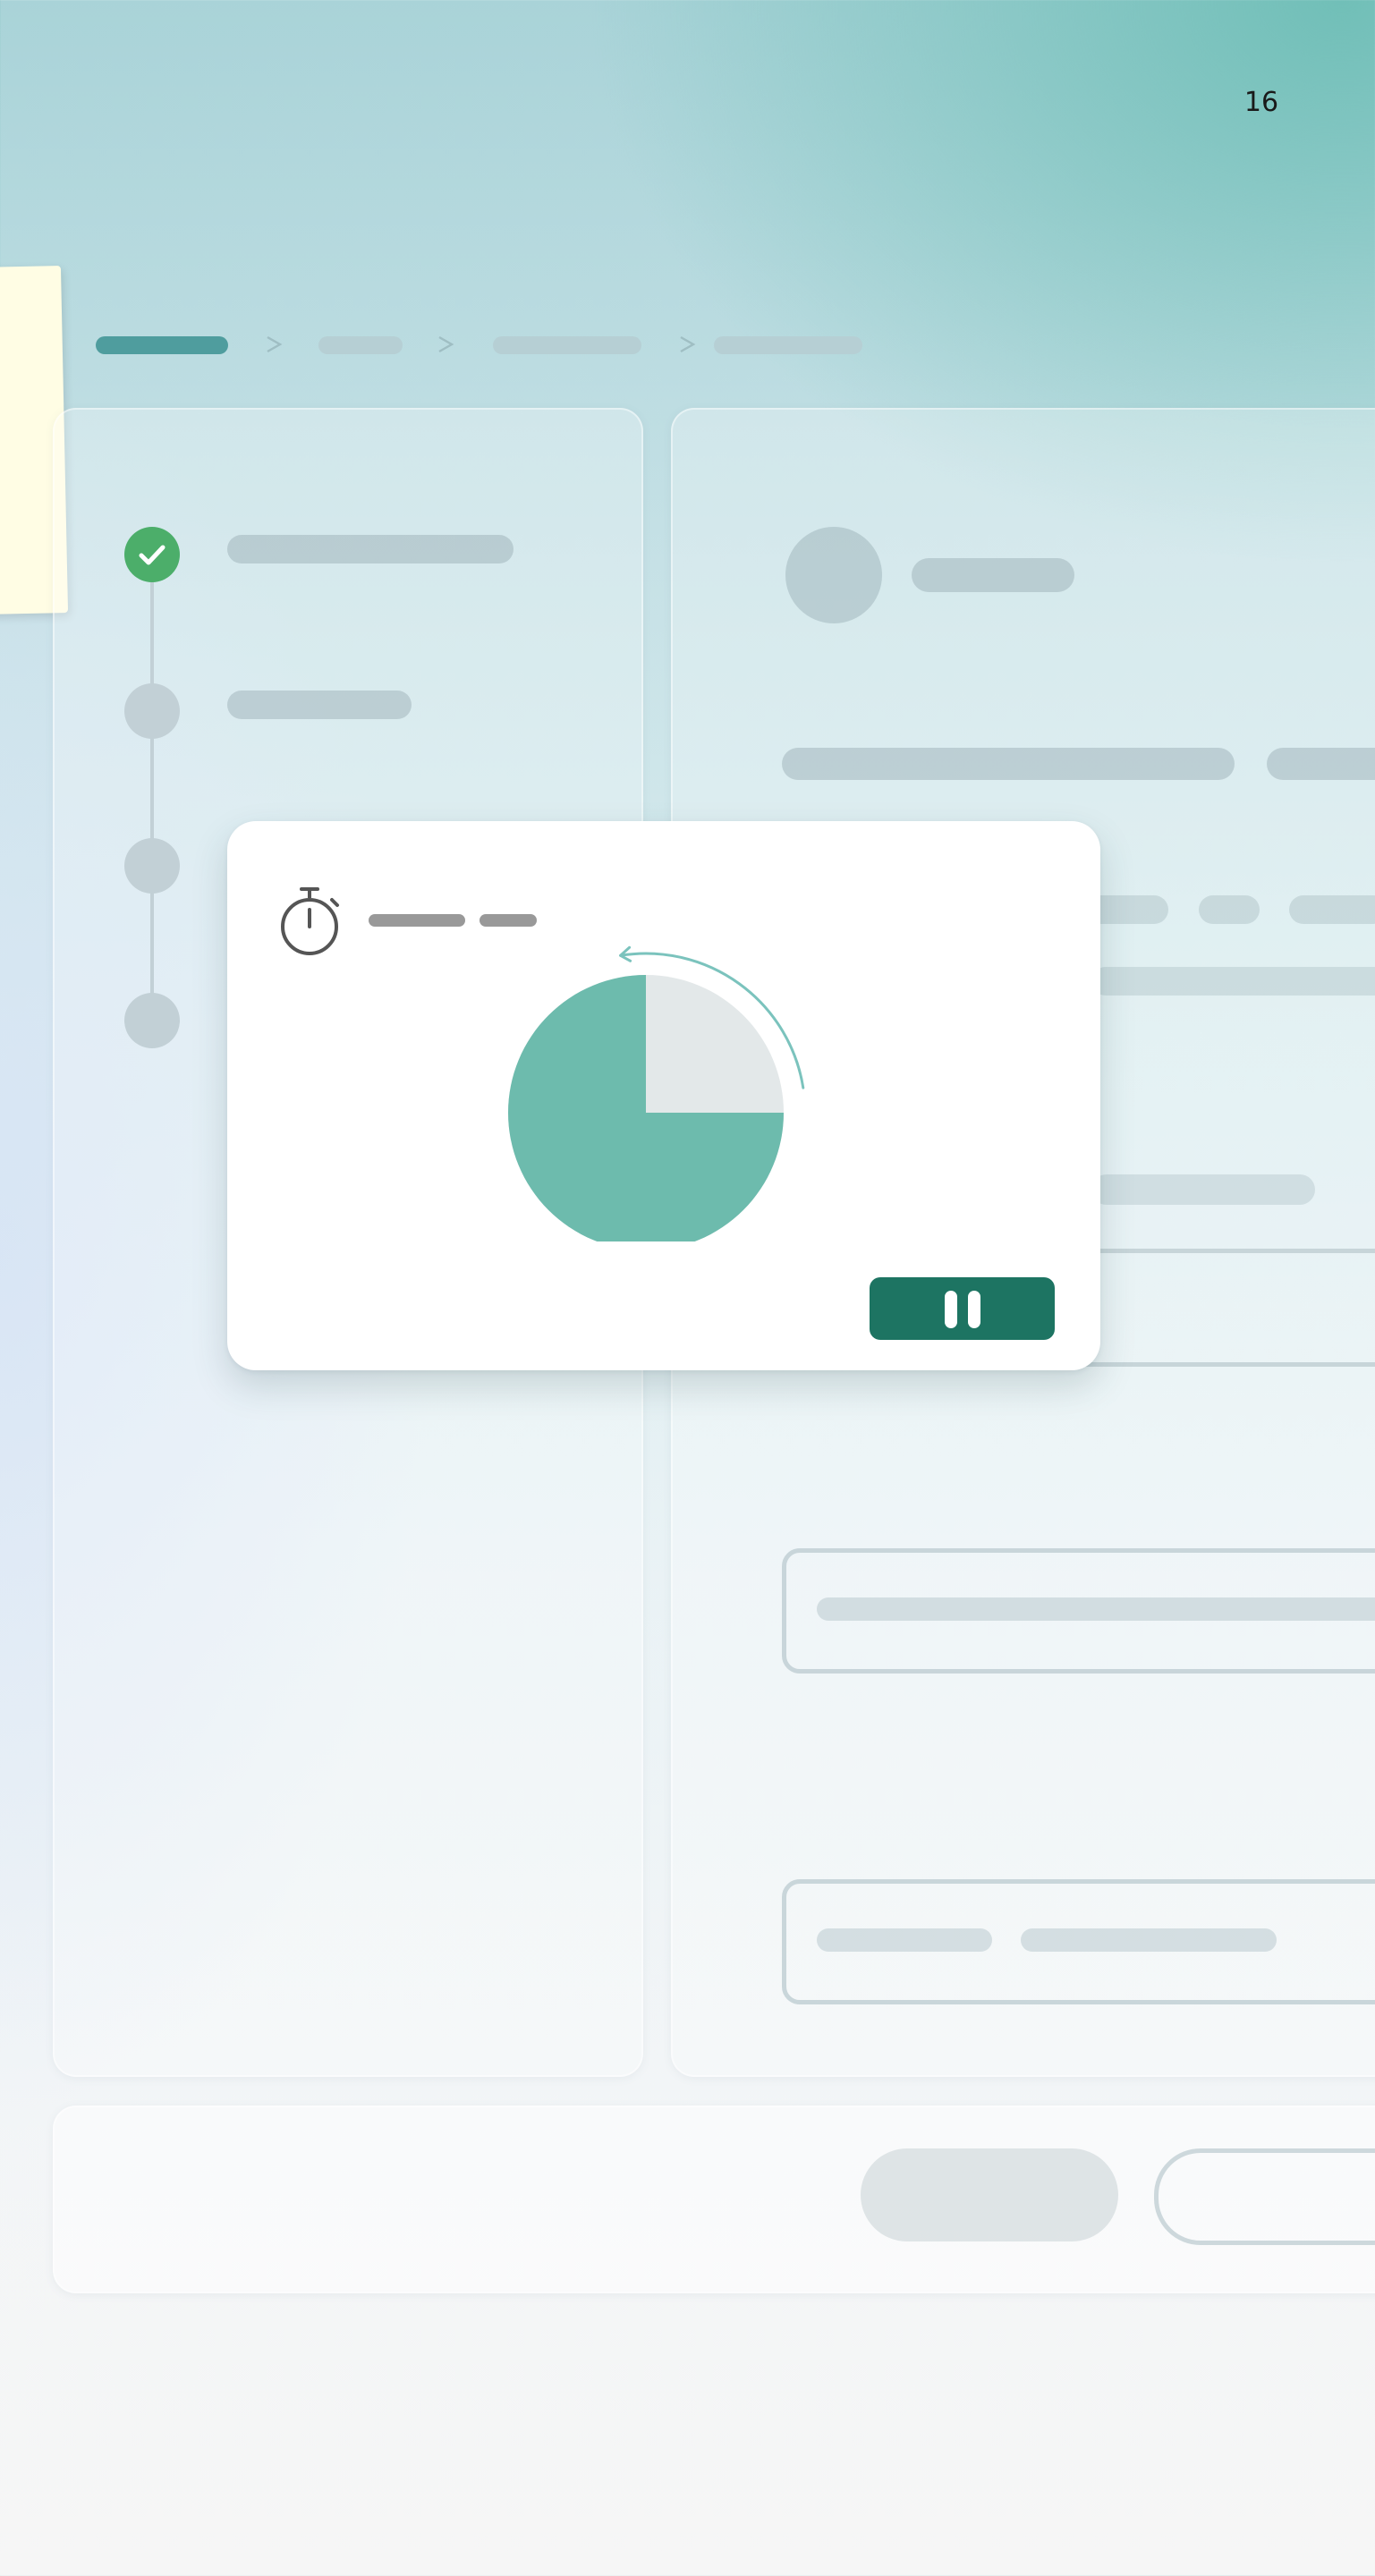  Describe the element at coordinates (962, 1308) in the screenshot. I see `pause-button` at that location.